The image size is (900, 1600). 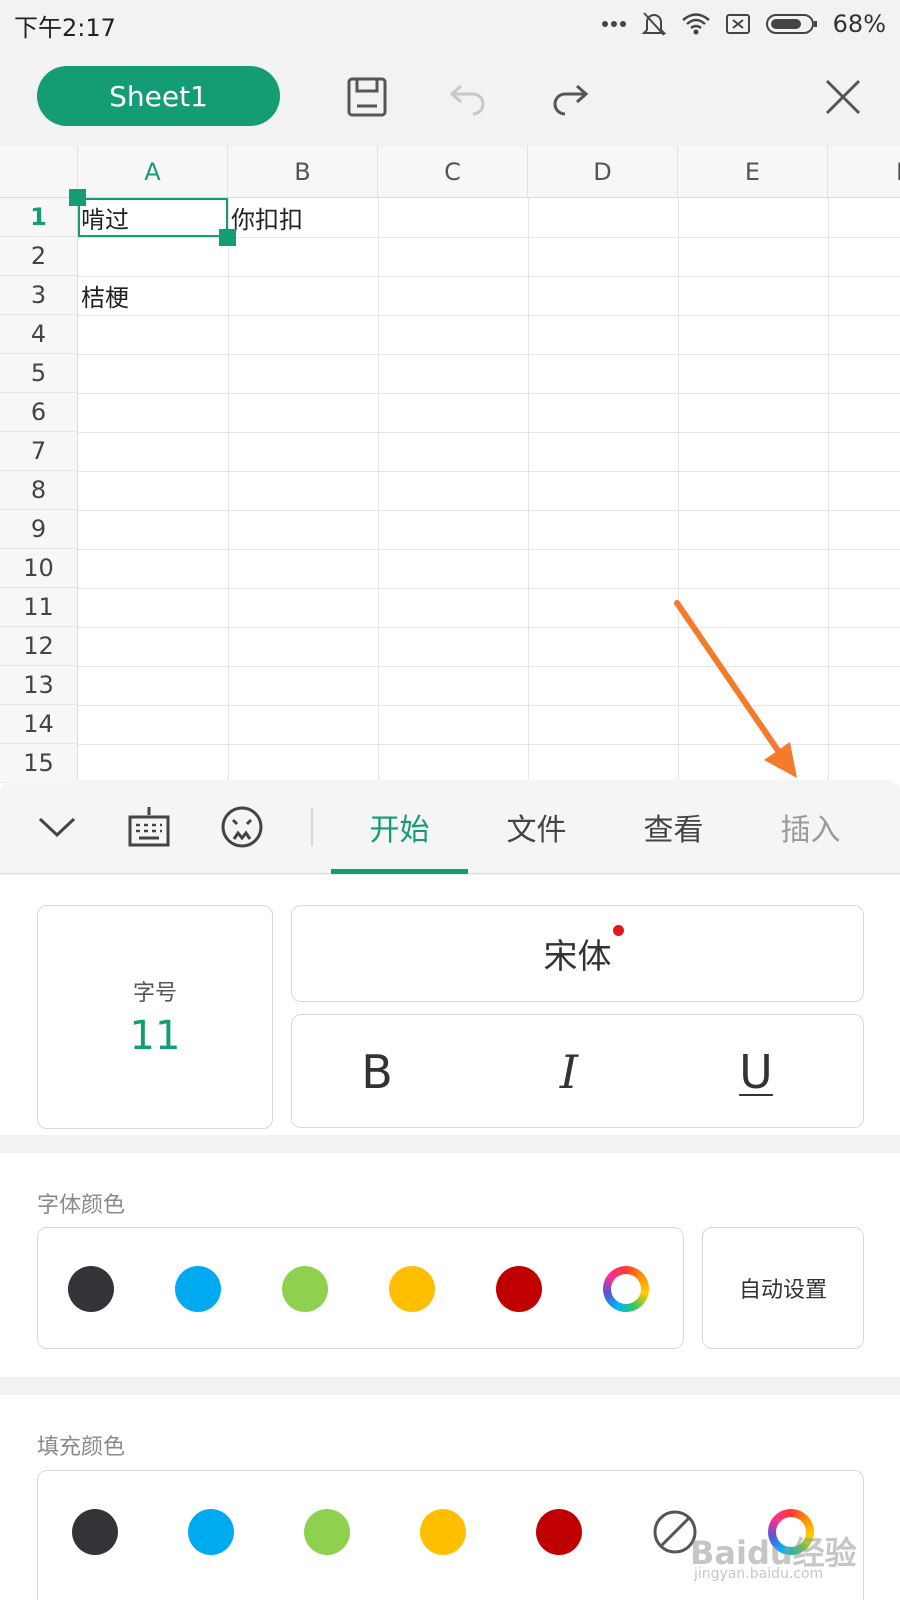 What do you see at coordinates (39, 256) in the screenshot?
I see `row-header-2: 2` at bounding box center [39, 256].